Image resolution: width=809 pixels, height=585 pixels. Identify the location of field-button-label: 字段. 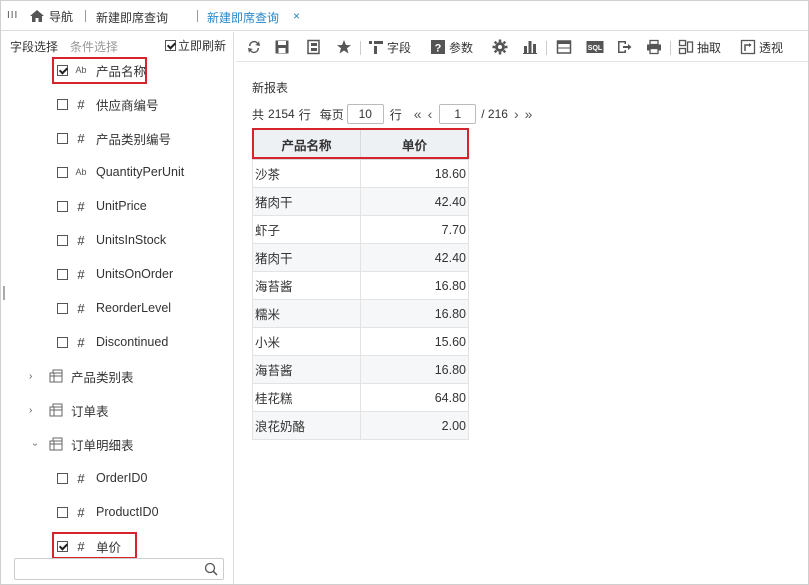
(399, 47).